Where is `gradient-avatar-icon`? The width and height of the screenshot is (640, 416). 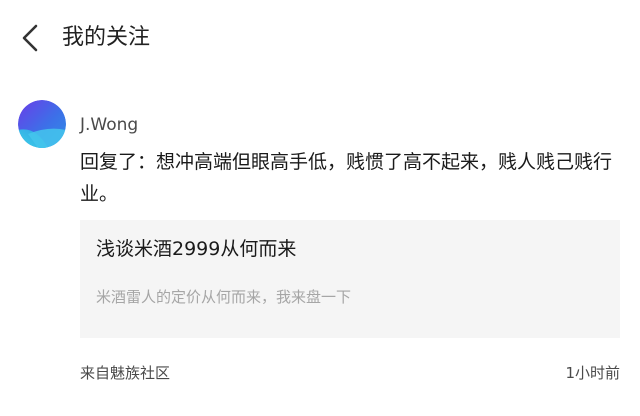 gradient-avatar-icon is located at coordinates (42, 124).